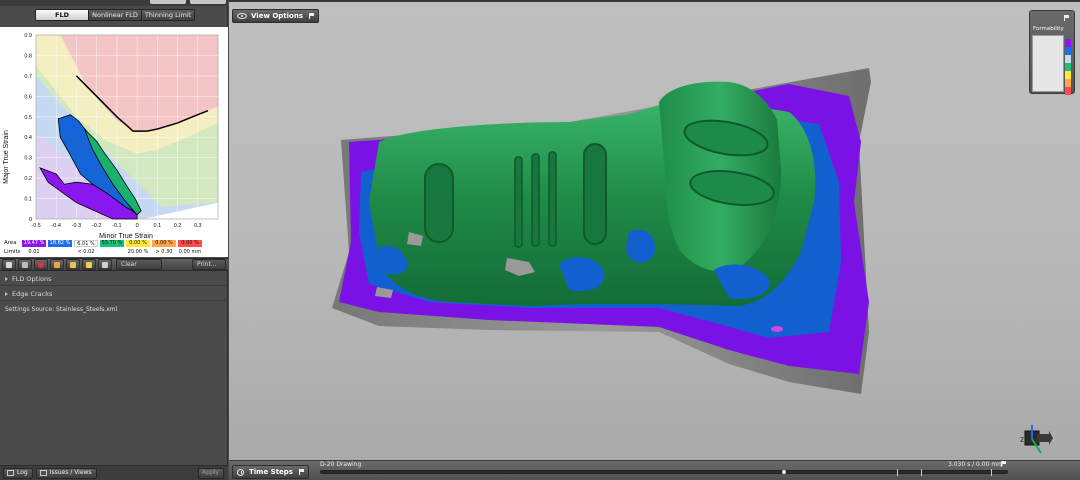 This screenshot has height=480, width=1080. I want to click on export-tool-button, so click(73, 264).